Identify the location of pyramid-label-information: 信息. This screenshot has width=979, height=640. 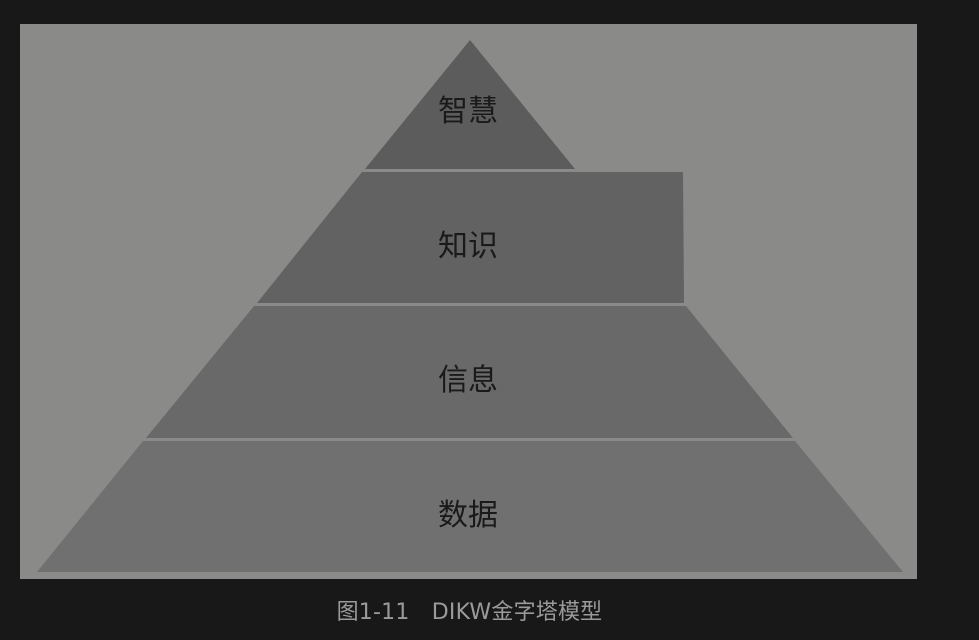
(468, 380).